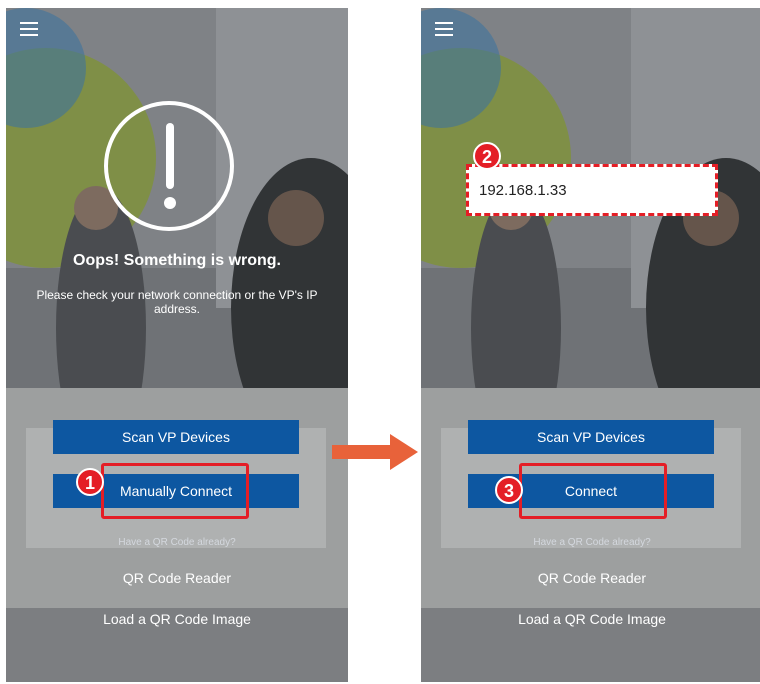 Image resolution: width=760 pixels, height=684 pixels. Describe the element at coordinates (375, 452) in the screenshot. I see `right-arrow-icon` at that location.